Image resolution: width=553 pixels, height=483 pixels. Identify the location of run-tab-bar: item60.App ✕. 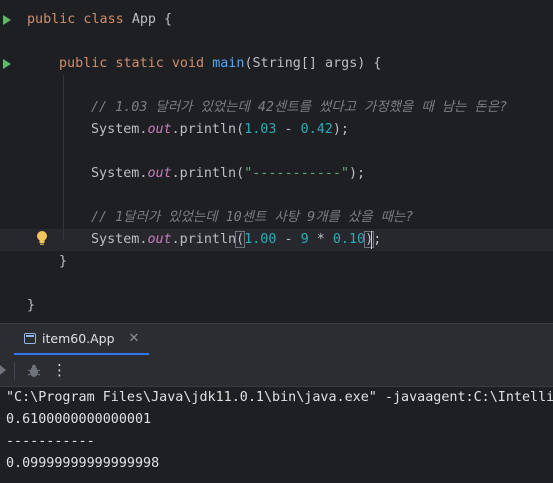
(276, 339).